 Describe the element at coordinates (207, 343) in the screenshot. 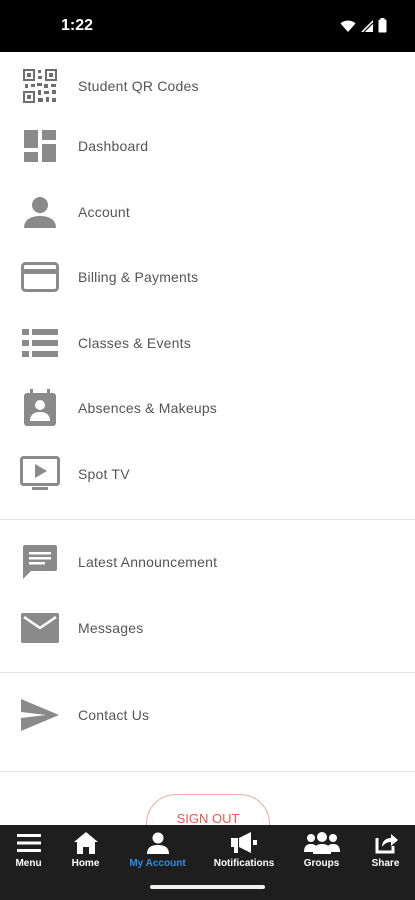

I see `menu-item-classes-events: Classes & Events` at that location.